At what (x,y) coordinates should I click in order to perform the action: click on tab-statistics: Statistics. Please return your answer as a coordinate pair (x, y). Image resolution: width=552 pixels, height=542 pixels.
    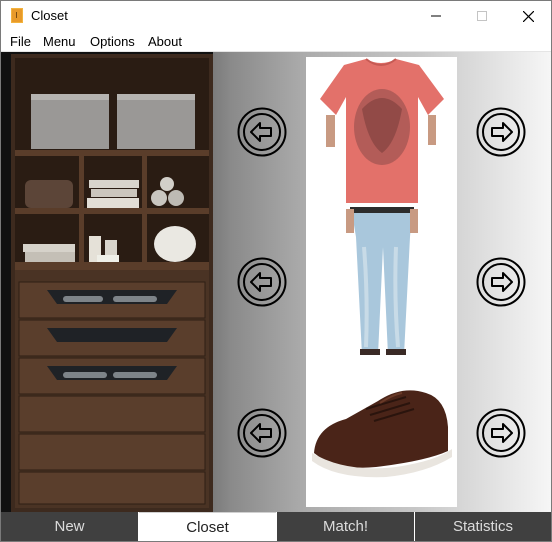
    Looking at the image, I should click on (483, 526).